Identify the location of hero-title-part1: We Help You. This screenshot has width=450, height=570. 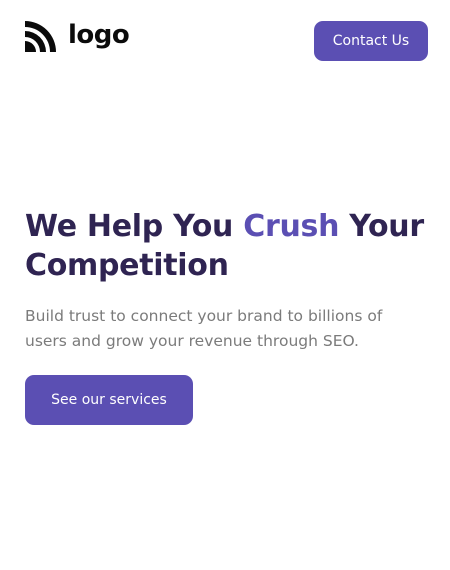
(134, 226).